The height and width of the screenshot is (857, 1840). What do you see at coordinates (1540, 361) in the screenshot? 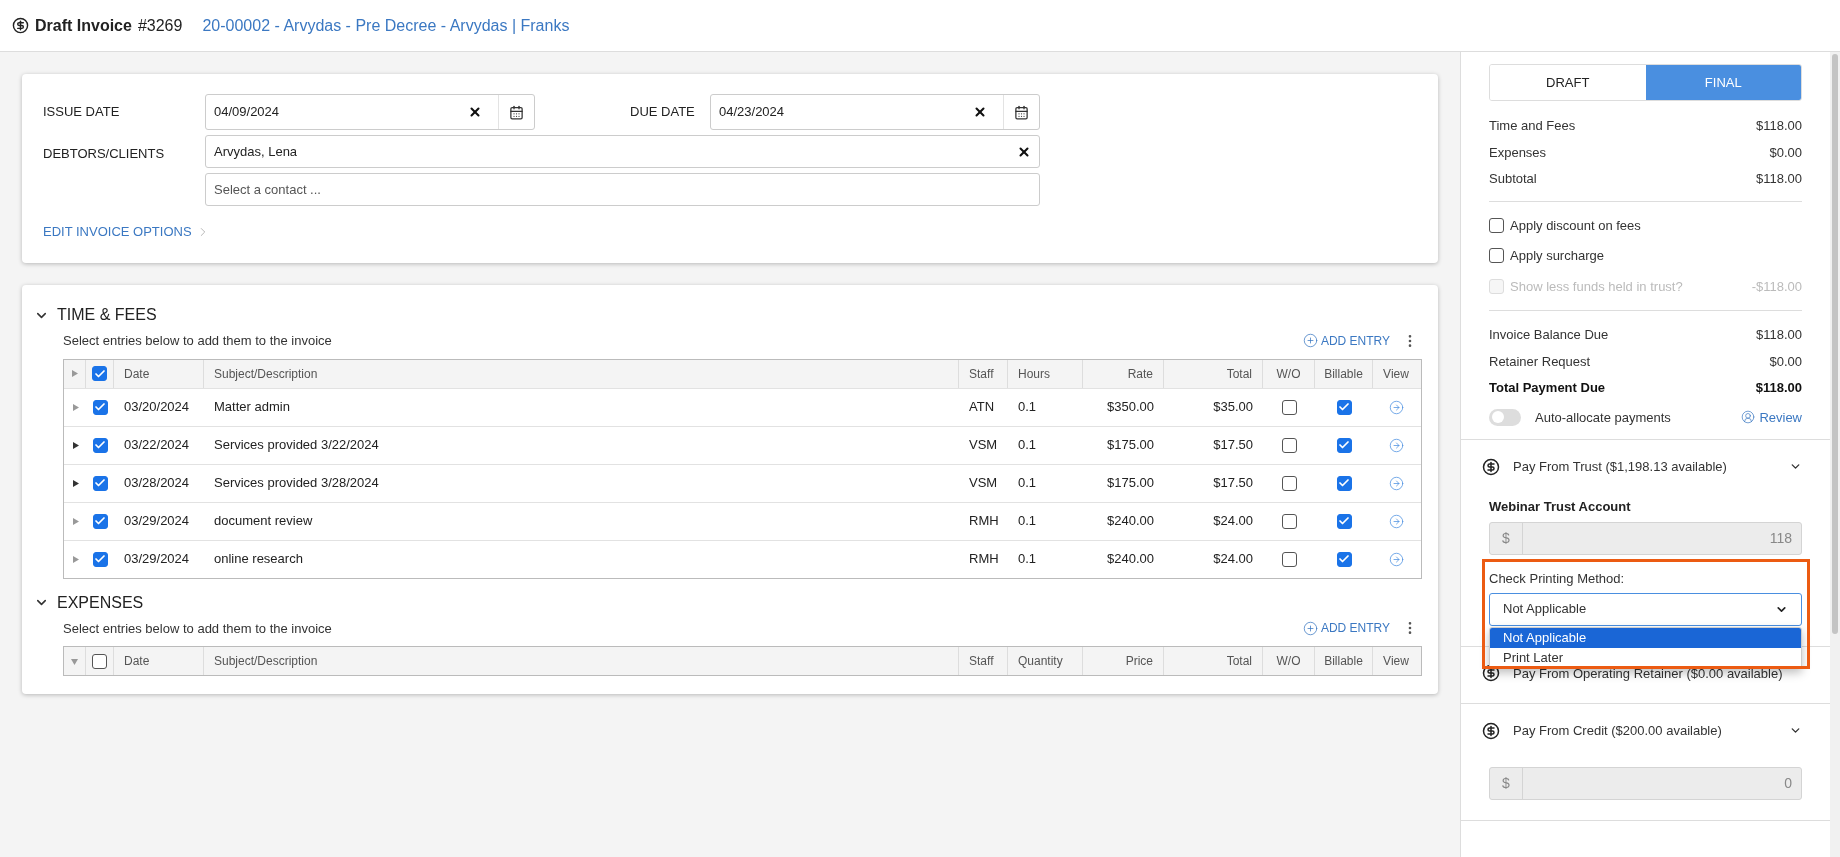
I see `balance-label: Retainer Request` at bounding box center [1540, 361].